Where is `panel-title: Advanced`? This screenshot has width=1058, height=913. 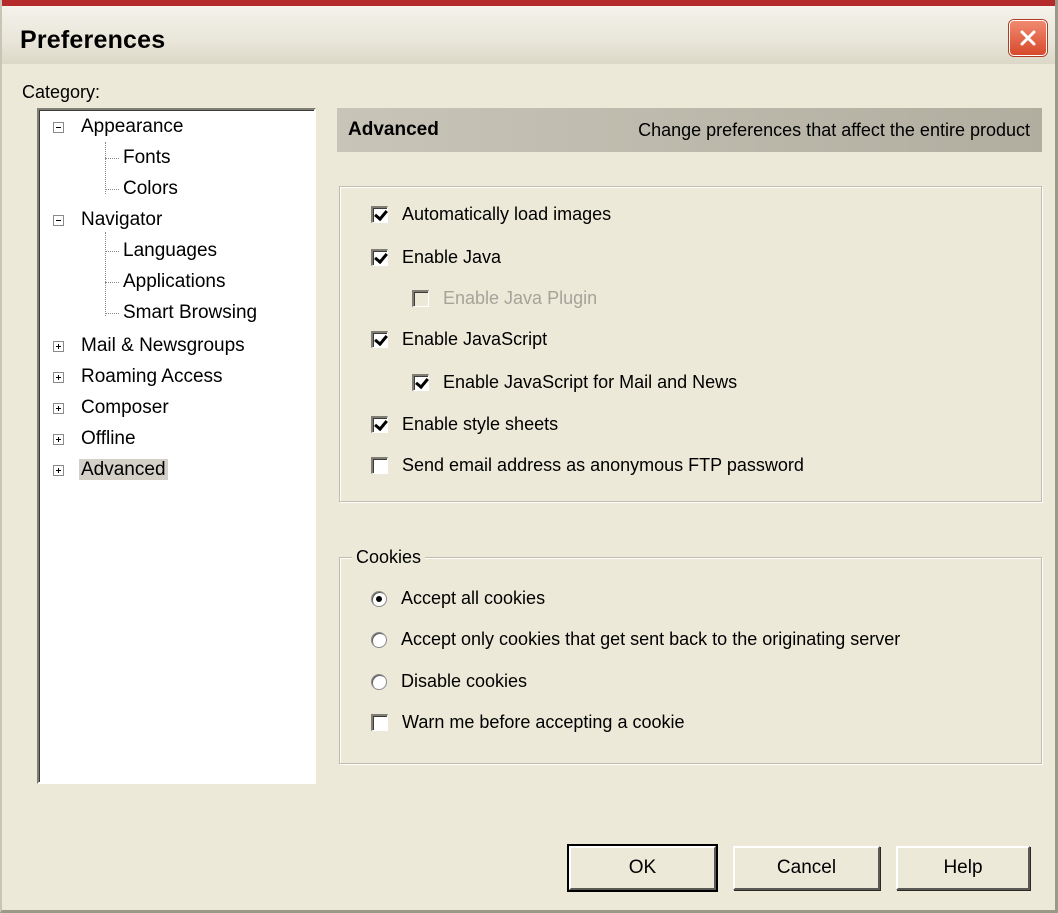
panel-title: Advanced is located at coordinates (393, 129).